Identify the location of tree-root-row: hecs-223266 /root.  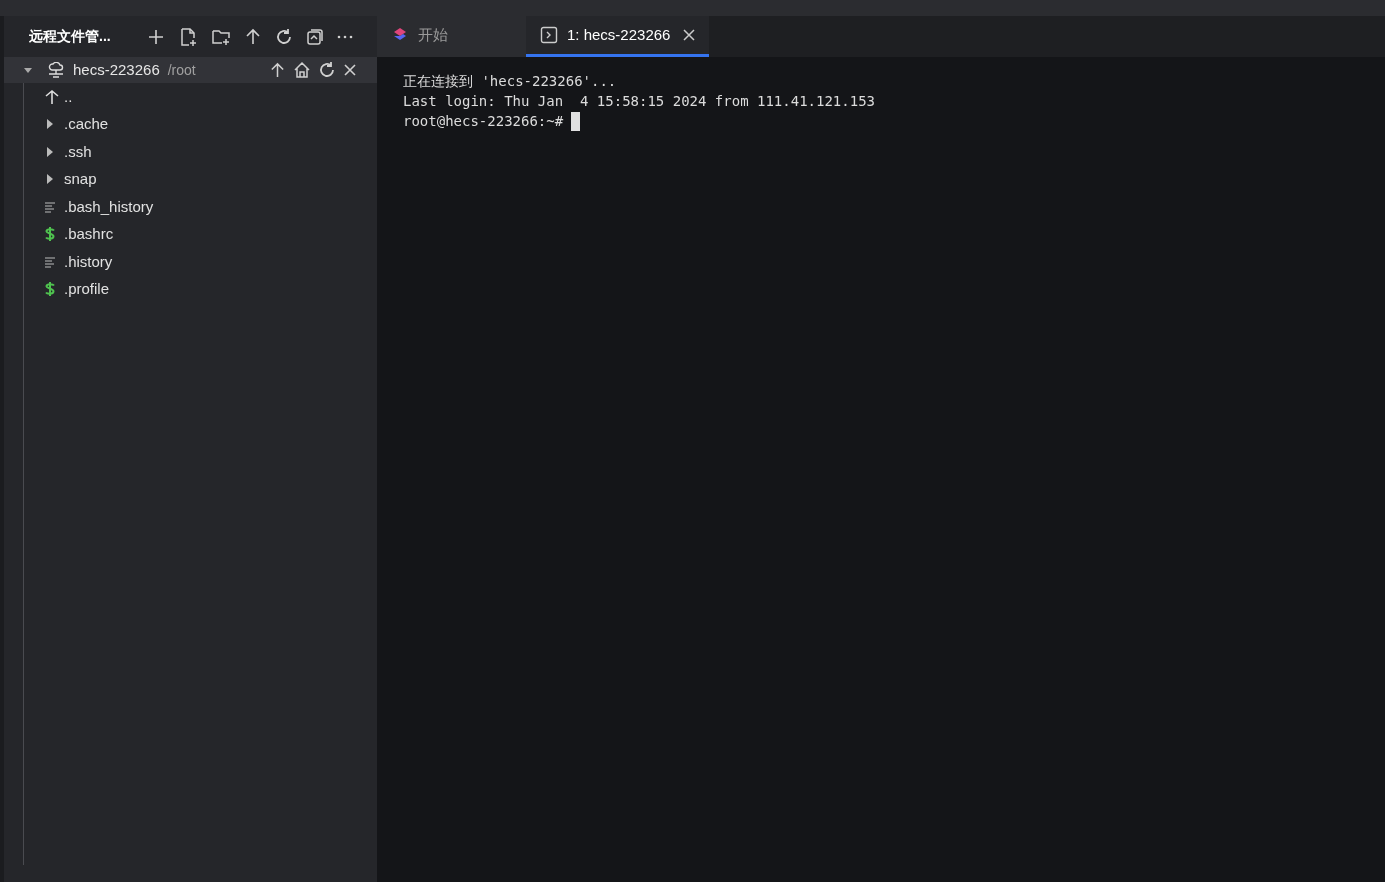
(190, 70).